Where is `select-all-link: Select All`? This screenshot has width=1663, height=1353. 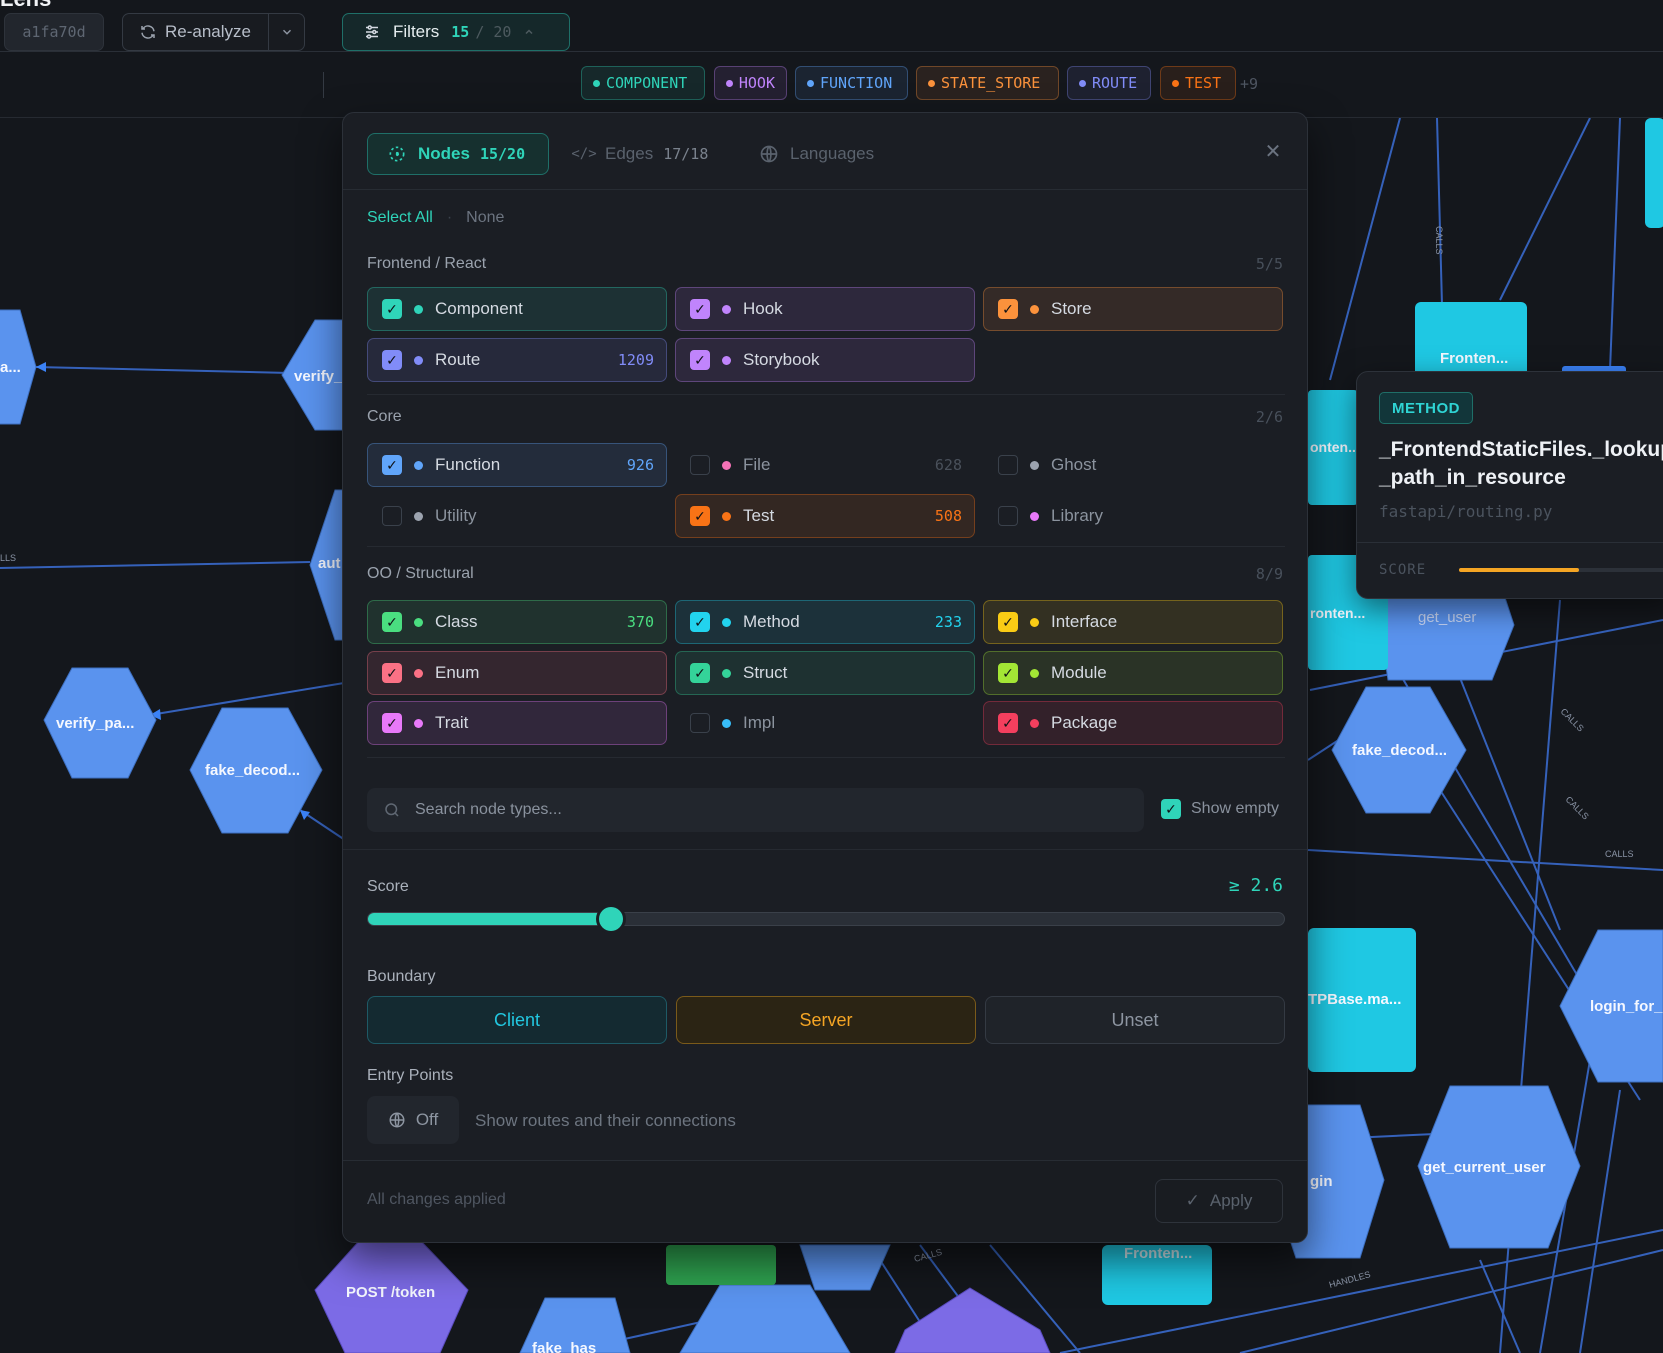 select-all-link: Select All is located at coordinates (400, 218).